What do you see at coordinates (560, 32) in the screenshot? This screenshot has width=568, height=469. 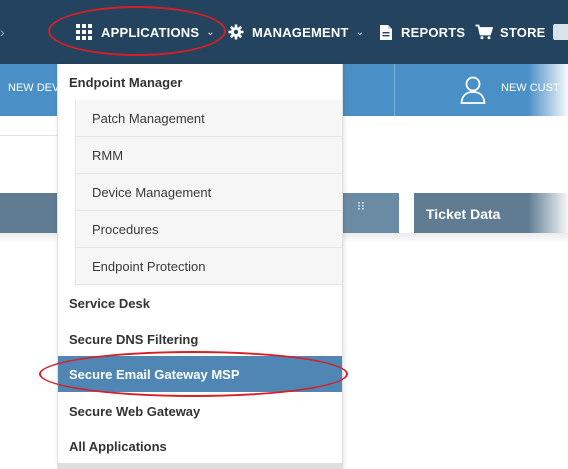 I see `nav-next-item` at bounding box center [560, 32].